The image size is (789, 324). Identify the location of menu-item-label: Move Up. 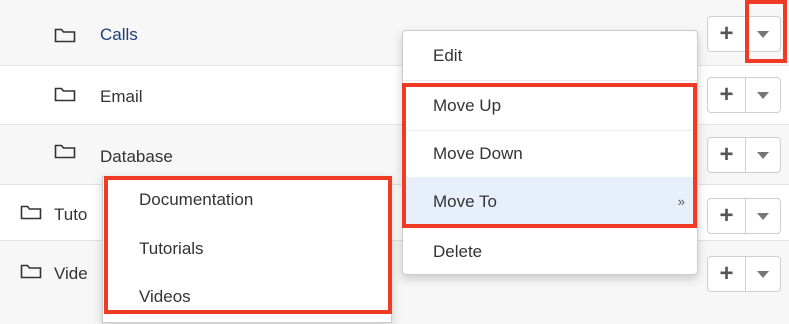
(467, 105).